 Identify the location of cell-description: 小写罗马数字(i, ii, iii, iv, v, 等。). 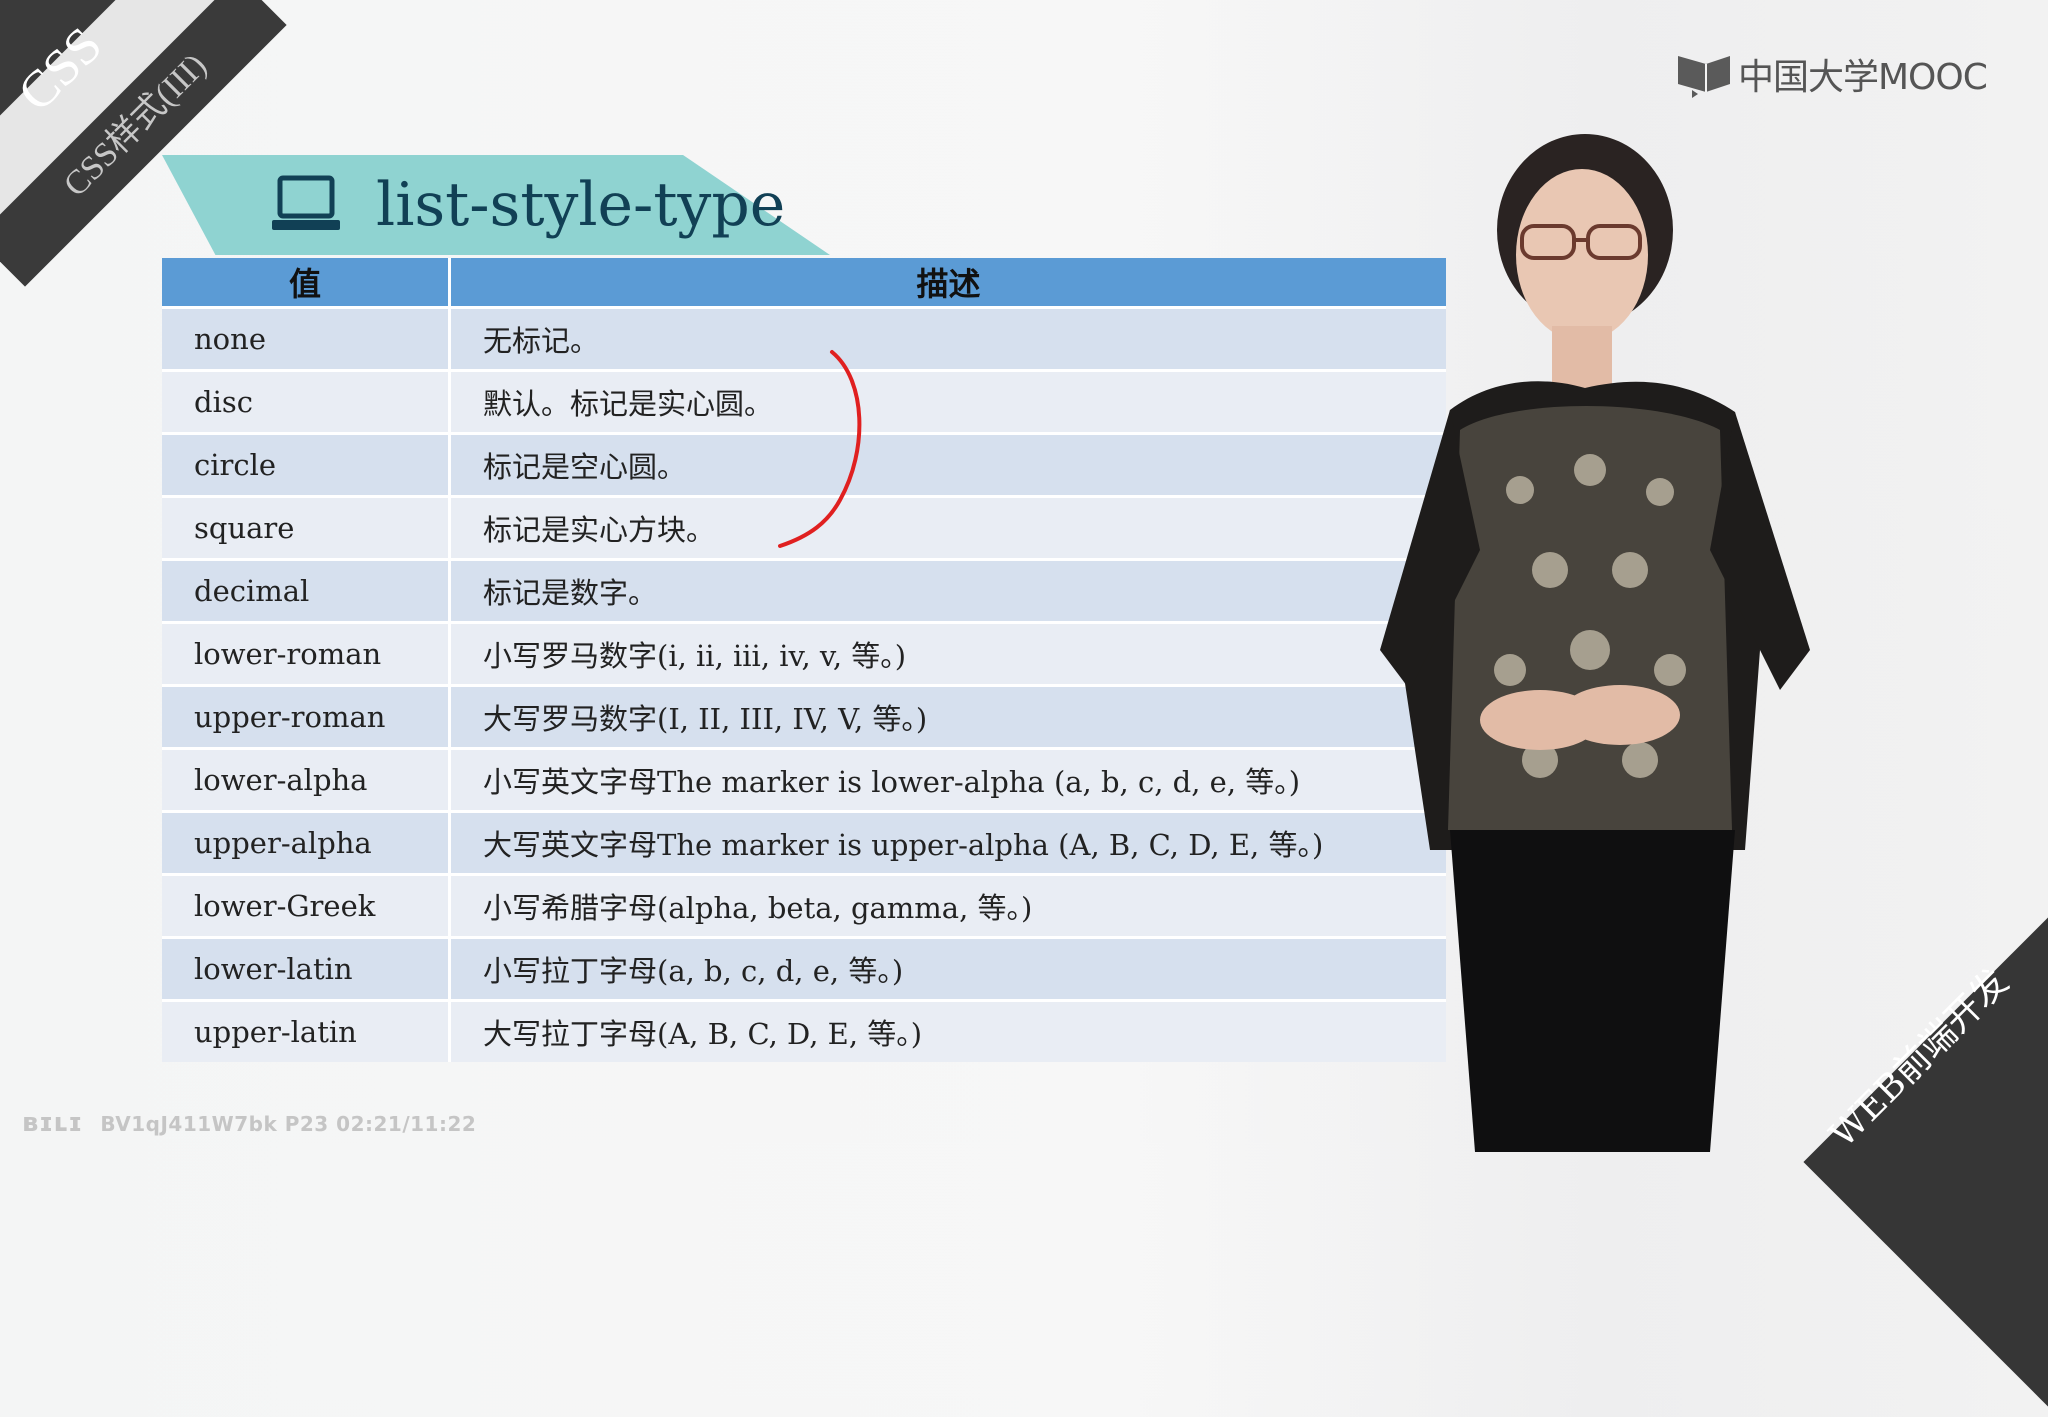
(947, 653).